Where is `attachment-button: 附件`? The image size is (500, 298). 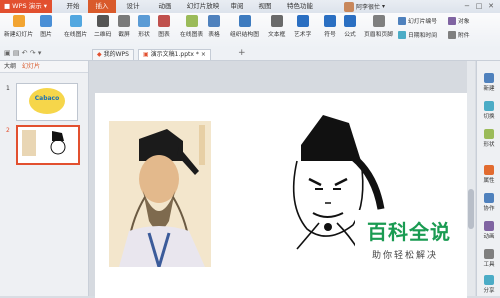 attachment-button: 附件 is located at coordinates (459, 34).